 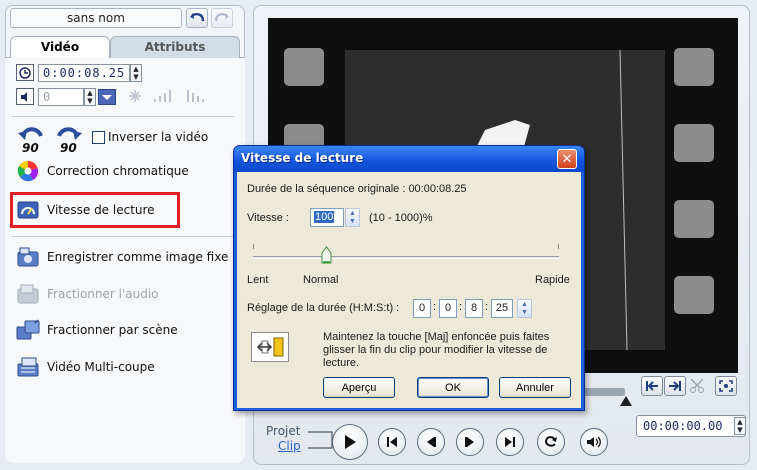 I want to click on mode-clip-link: Clip, so click(x=289, y=446).